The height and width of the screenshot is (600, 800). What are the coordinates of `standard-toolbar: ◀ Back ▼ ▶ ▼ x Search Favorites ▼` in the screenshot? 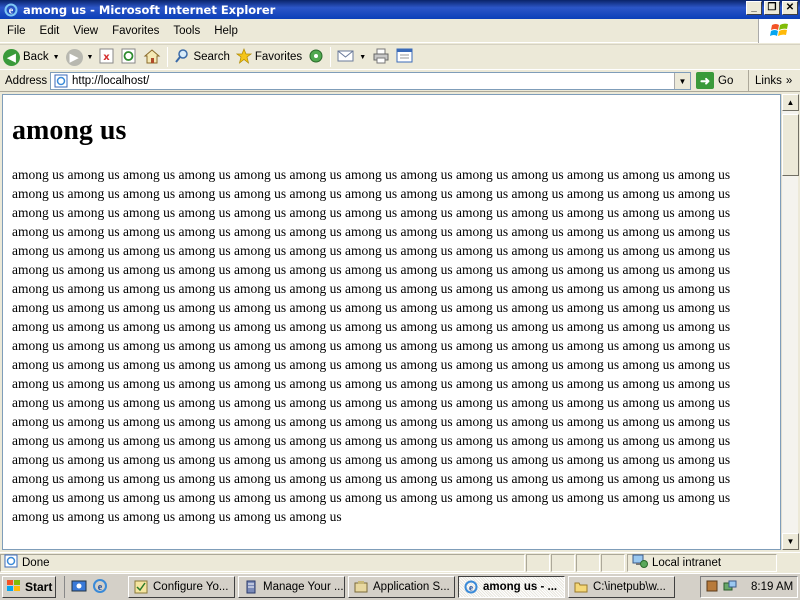 It's located at (400, 56).